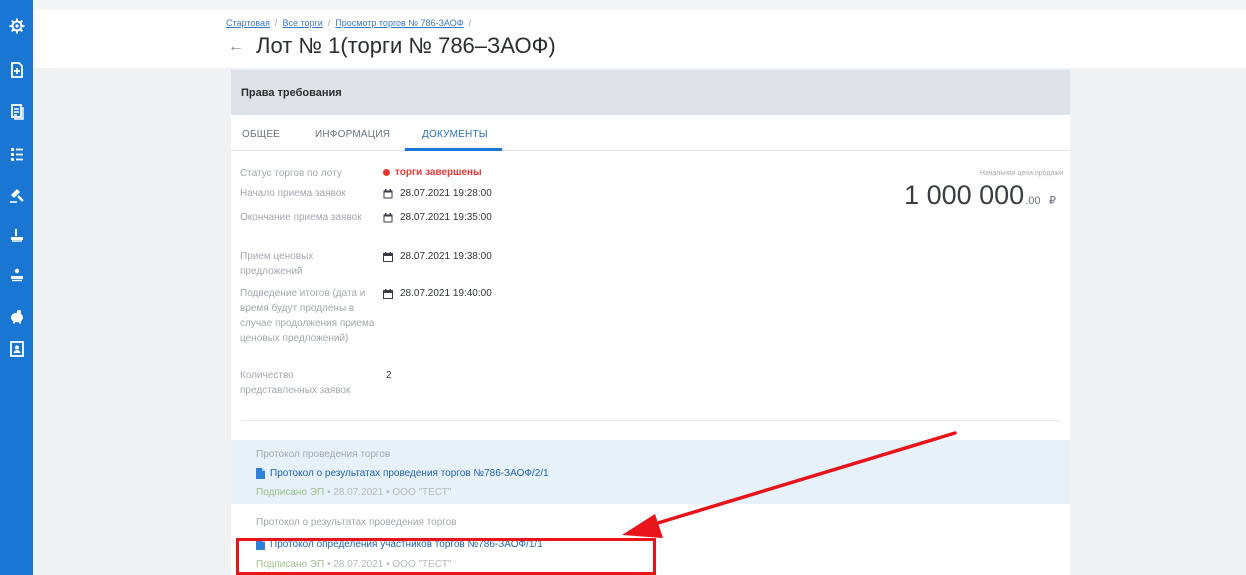  Describe the element at coordinates (446, 256) in the screenshot. I see `offers-value: 28.07.2021 19:38:00` at that location.